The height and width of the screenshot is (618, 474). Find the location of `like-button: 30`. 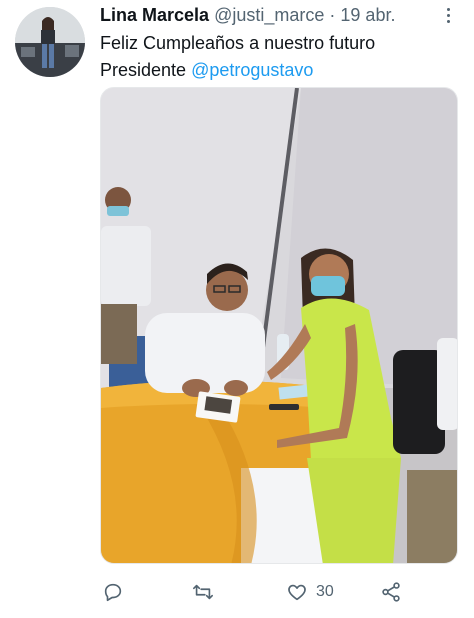

like-button: 30 is located at coordinates (310, 592).